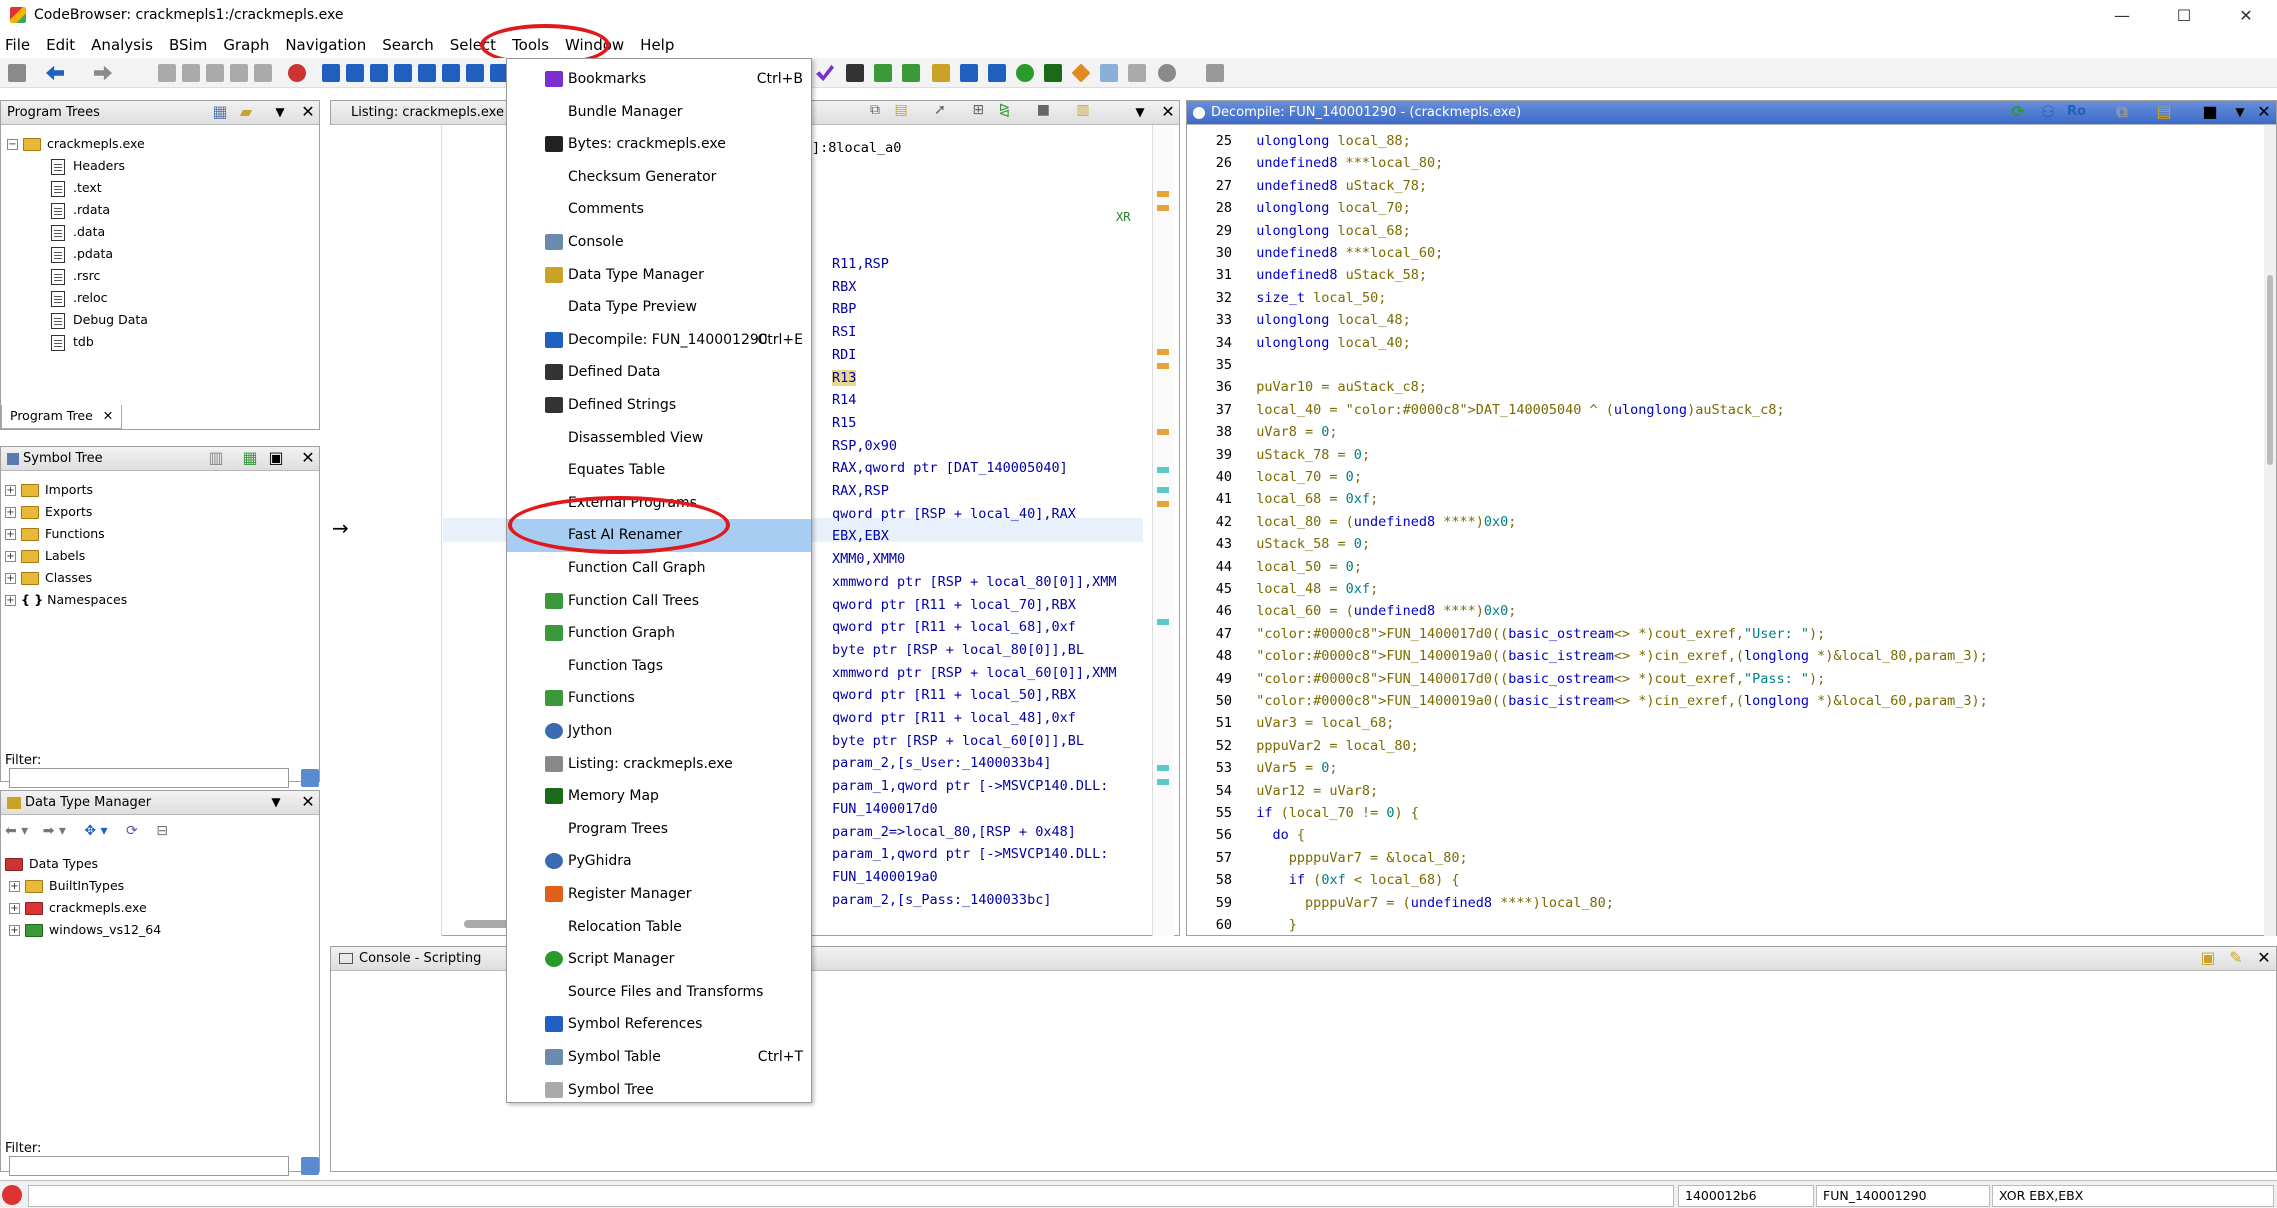  What do you see at coordinates (659, 927) in the screenshot?
I see `menu-item-relocation-table: Relocation Table` at bounding box center [659, 927].